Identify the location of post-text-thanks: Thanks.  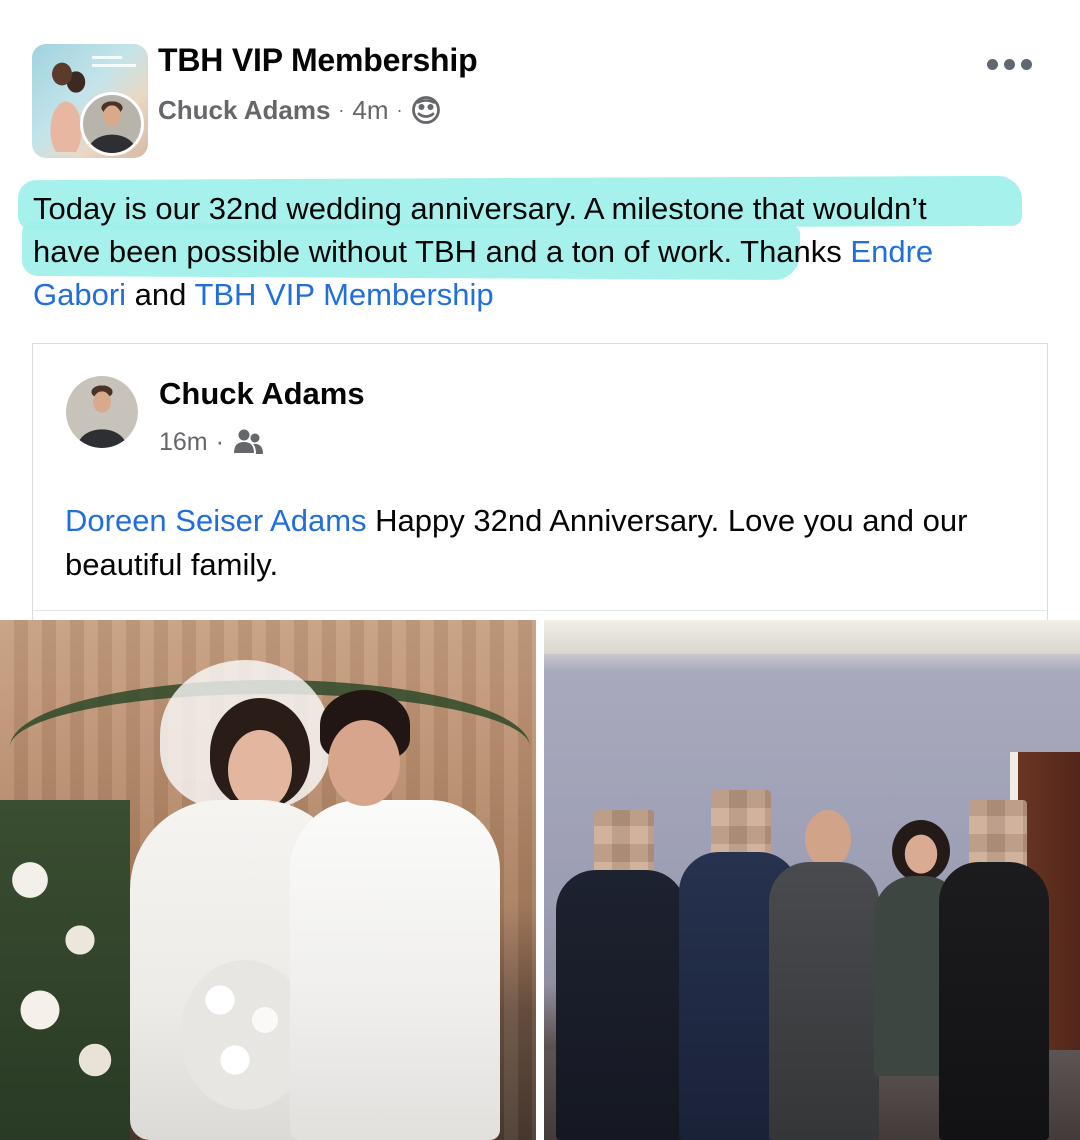
(791, 251).